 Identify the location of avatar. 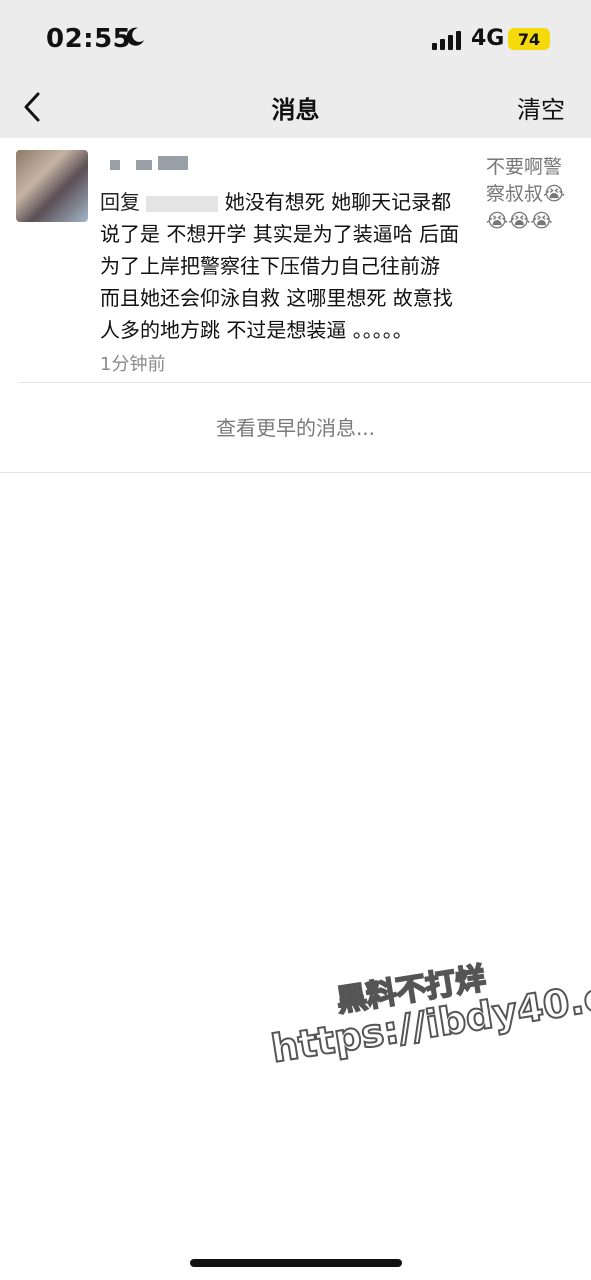
(52, 186).